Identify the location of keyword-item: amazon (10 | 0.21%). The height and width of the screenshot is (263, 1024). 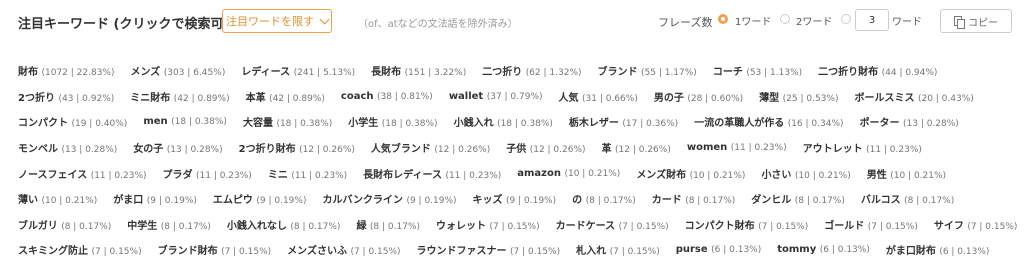
(568, 173).